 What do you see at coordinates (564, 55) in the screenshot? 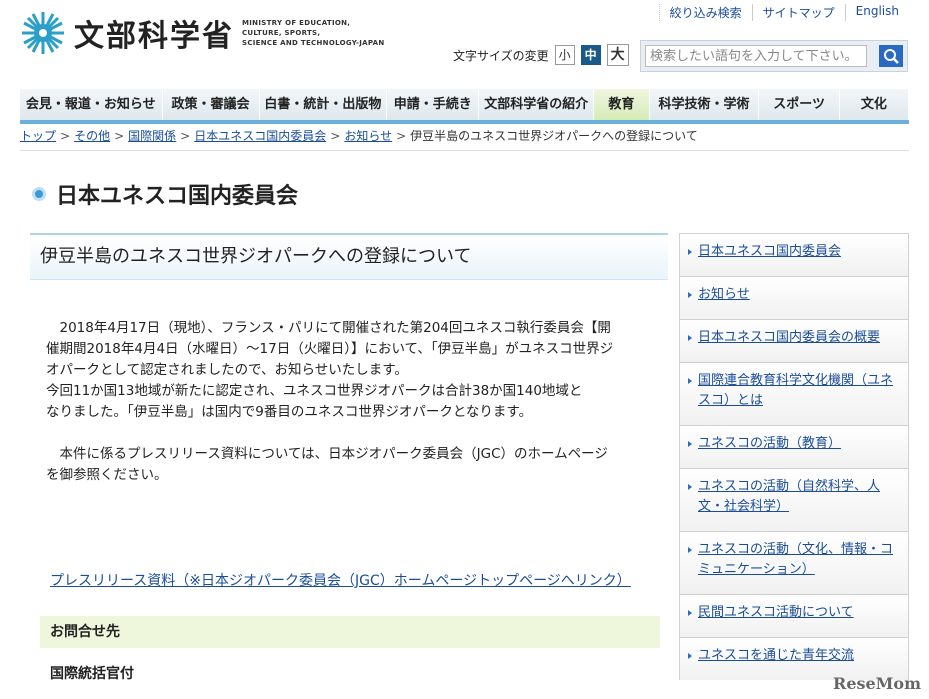
I see `font-size-small-button: 小` at bounding box center [564, 55].